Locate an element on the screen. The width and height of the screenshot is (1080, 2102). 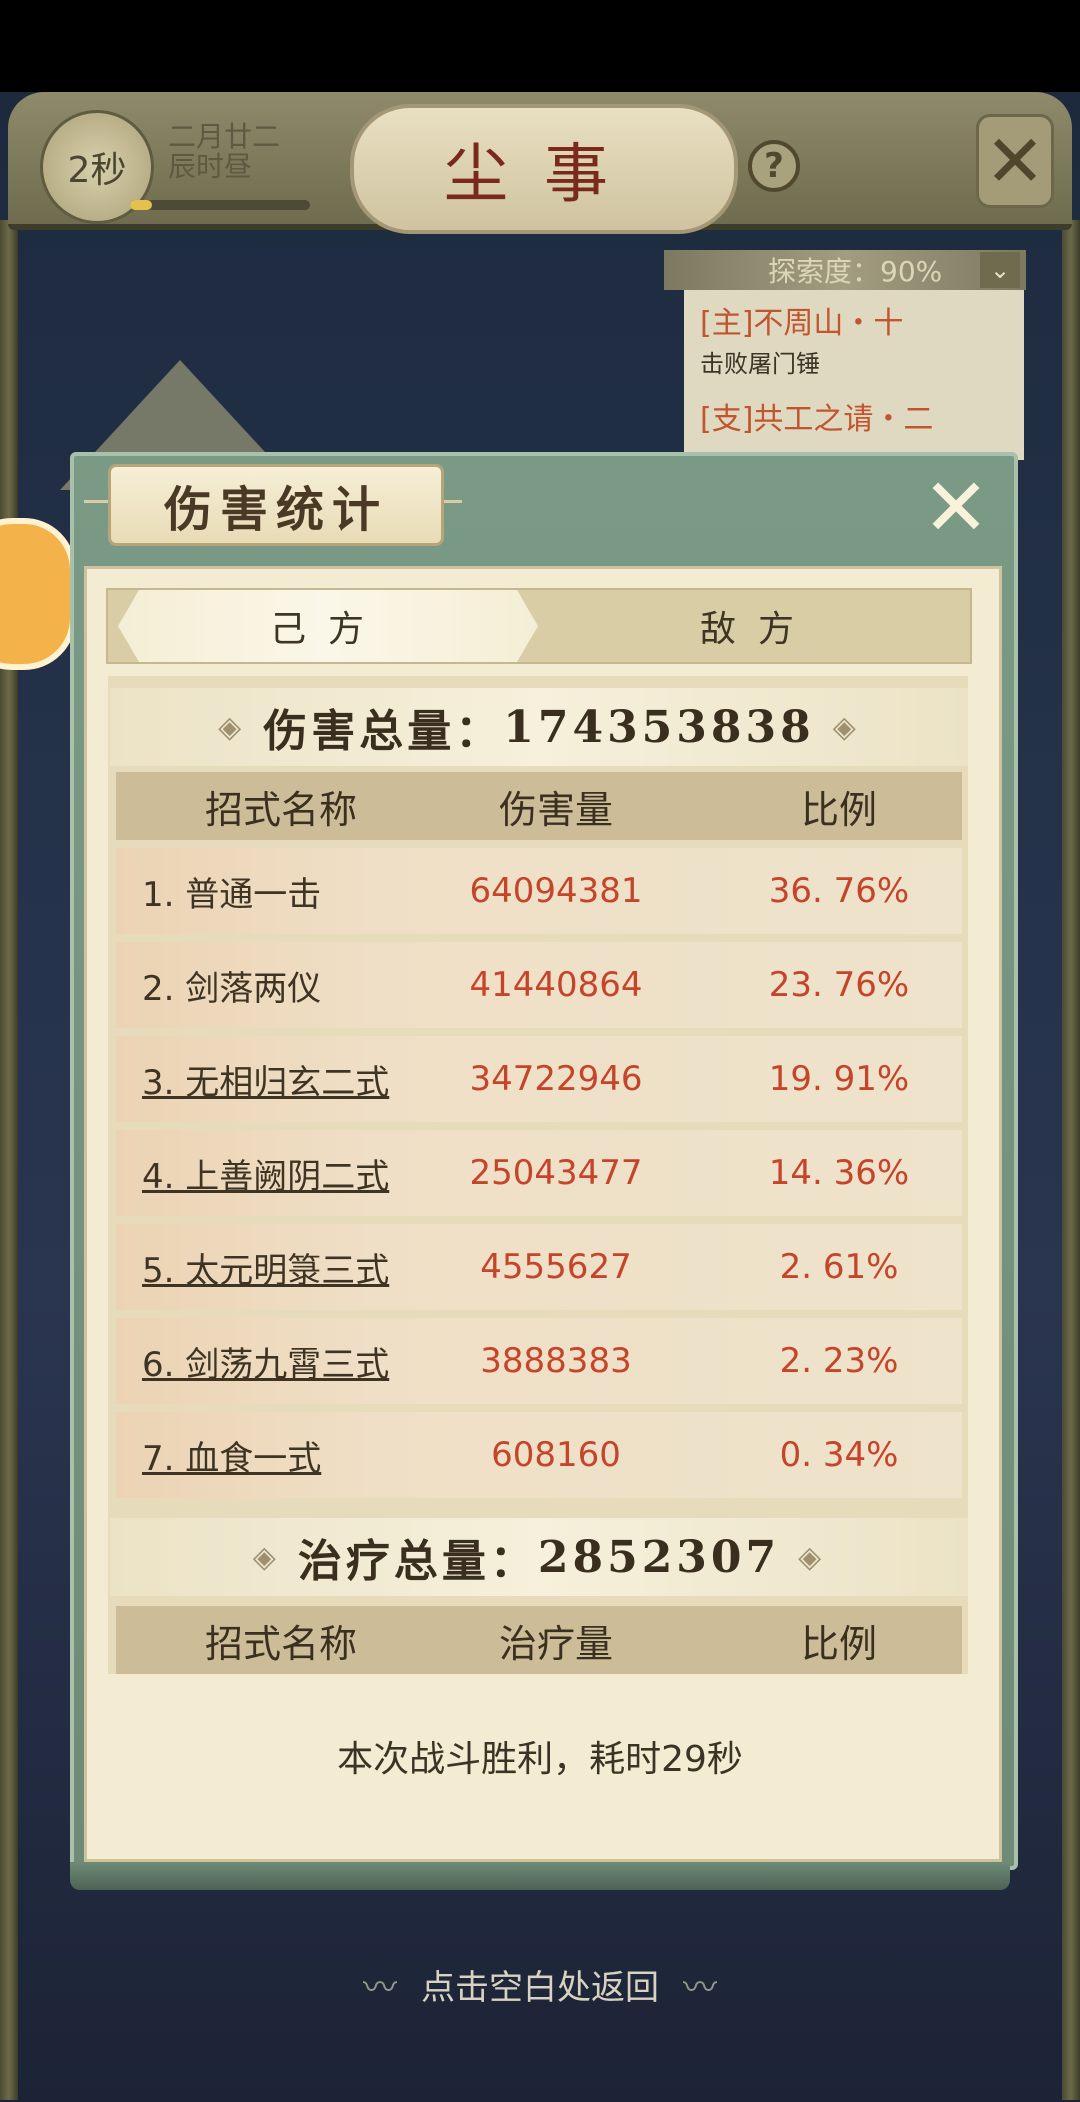
damage-table-header: 招式名称 伤害量 比例 is located at coordinates (539, 806).